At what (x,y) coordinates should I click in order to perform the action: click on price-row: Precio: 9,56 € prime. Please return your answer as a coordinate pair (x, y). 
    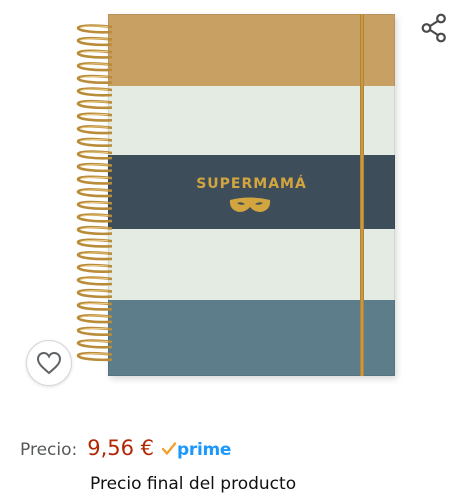
    Looking at the image, I should click on (125, 453).